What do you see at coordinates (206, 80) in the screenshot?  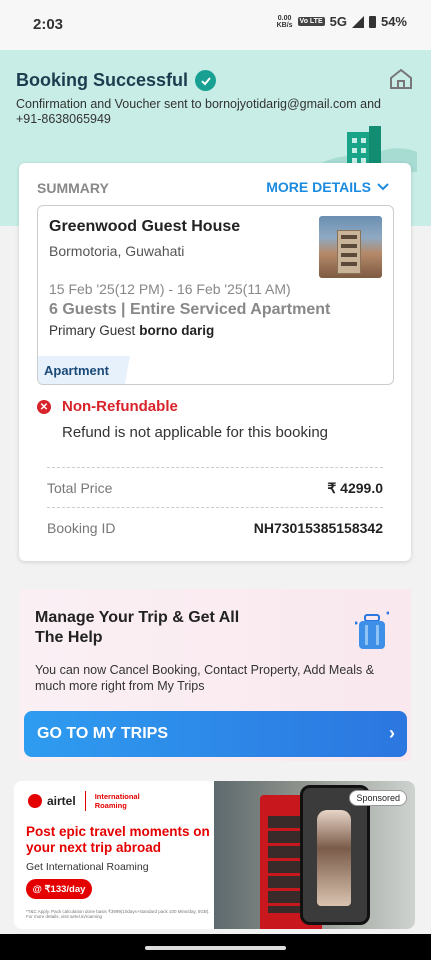 I see `check-circle-icon` at bounding box center [206, 80].